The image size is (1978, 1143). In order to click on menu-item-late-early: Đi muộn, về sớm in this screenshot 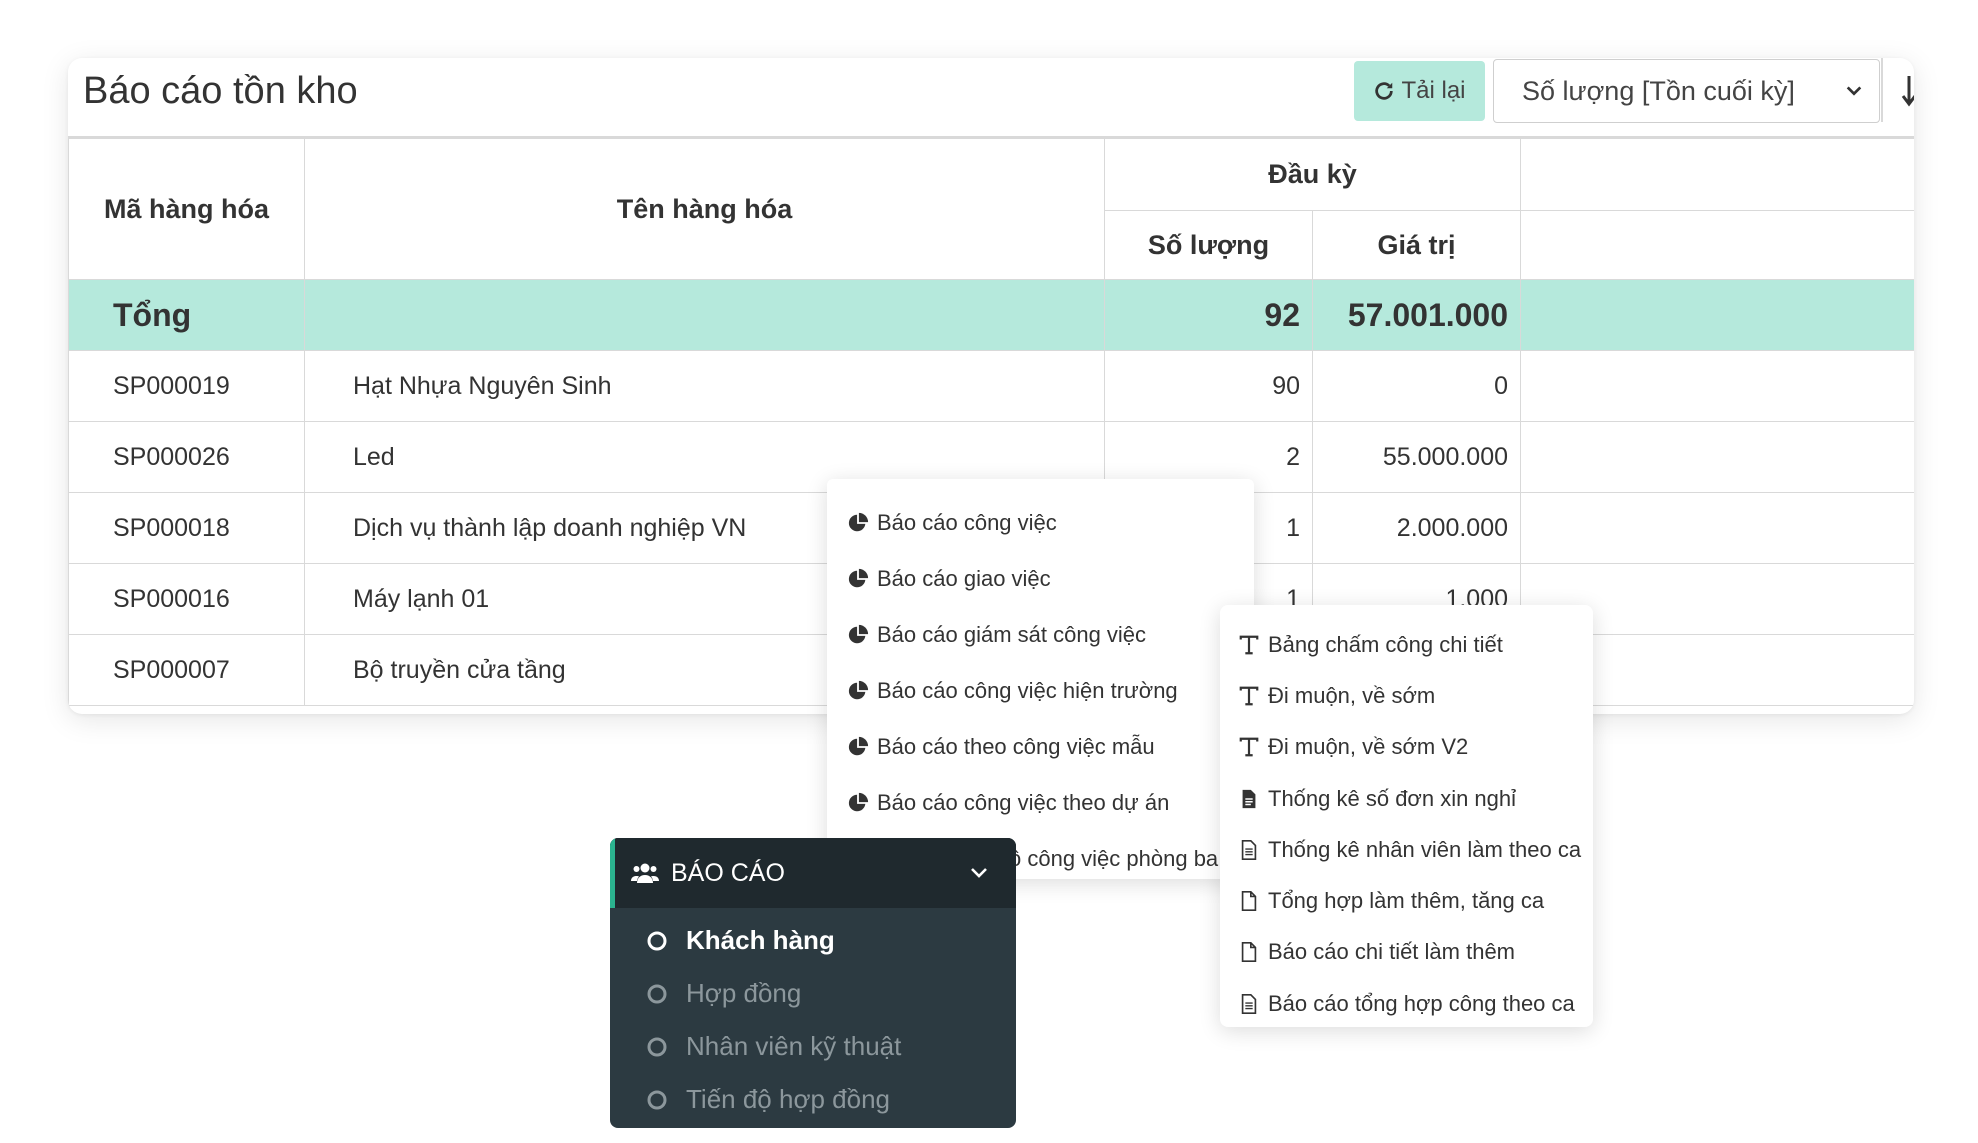, I will do `click(1406, 695)`.